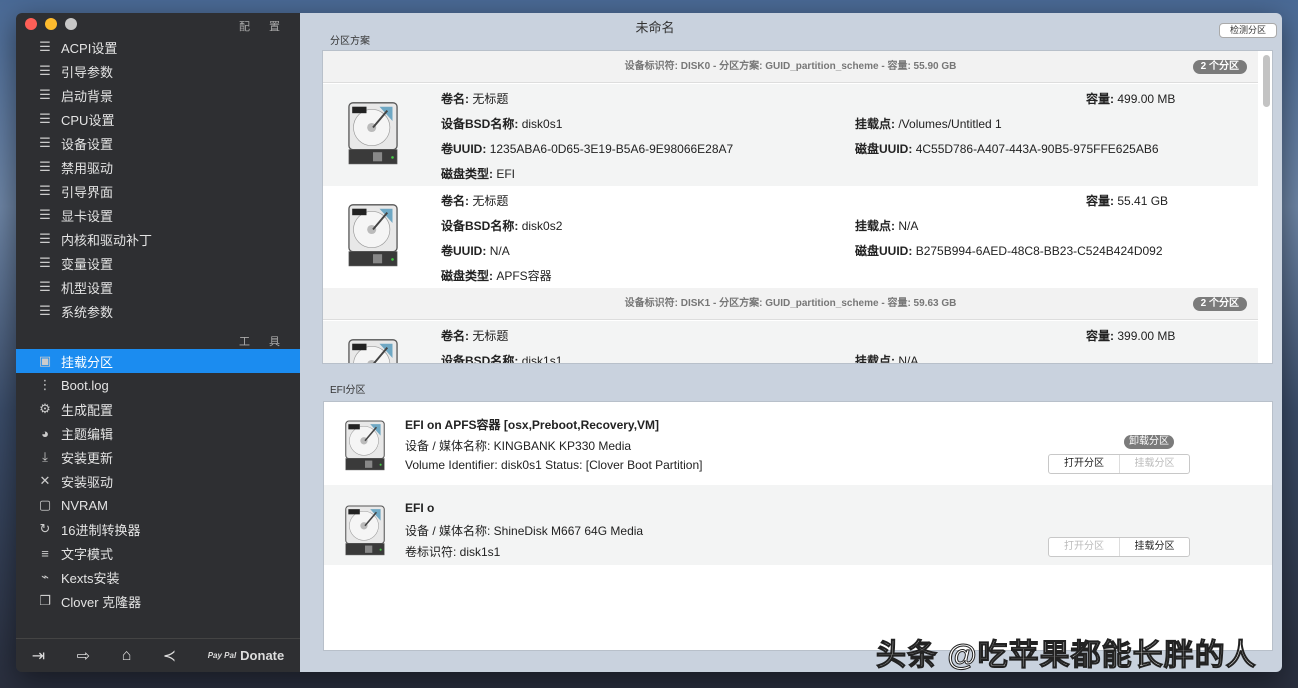 Image resolution: width=1298 pixels, height=688 pixels. Describe the element at coordinates (158, 47) in the screenshot. I see `sidebar-item: ☰ ACPI设置` at that location.